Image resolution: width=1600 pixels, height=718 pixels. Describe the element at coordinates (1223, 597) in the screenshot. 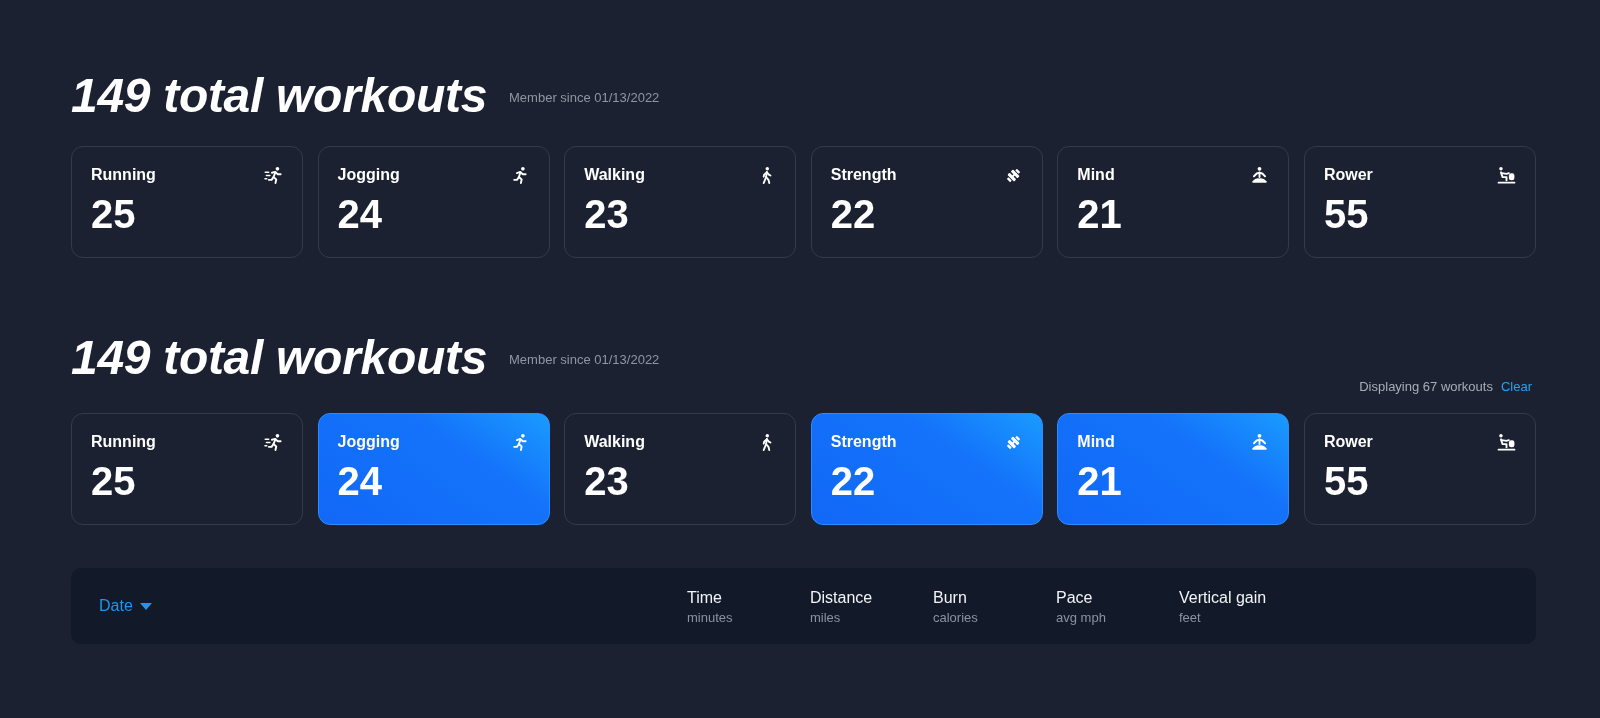

I see `column-title: Vertical gain` at that location.